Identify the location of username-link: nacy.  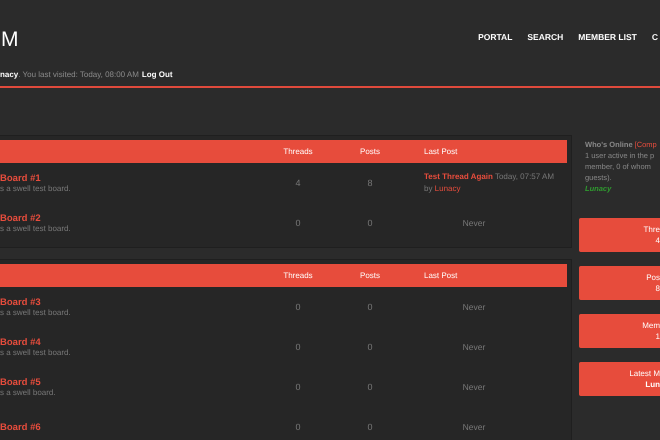
(9, 74).